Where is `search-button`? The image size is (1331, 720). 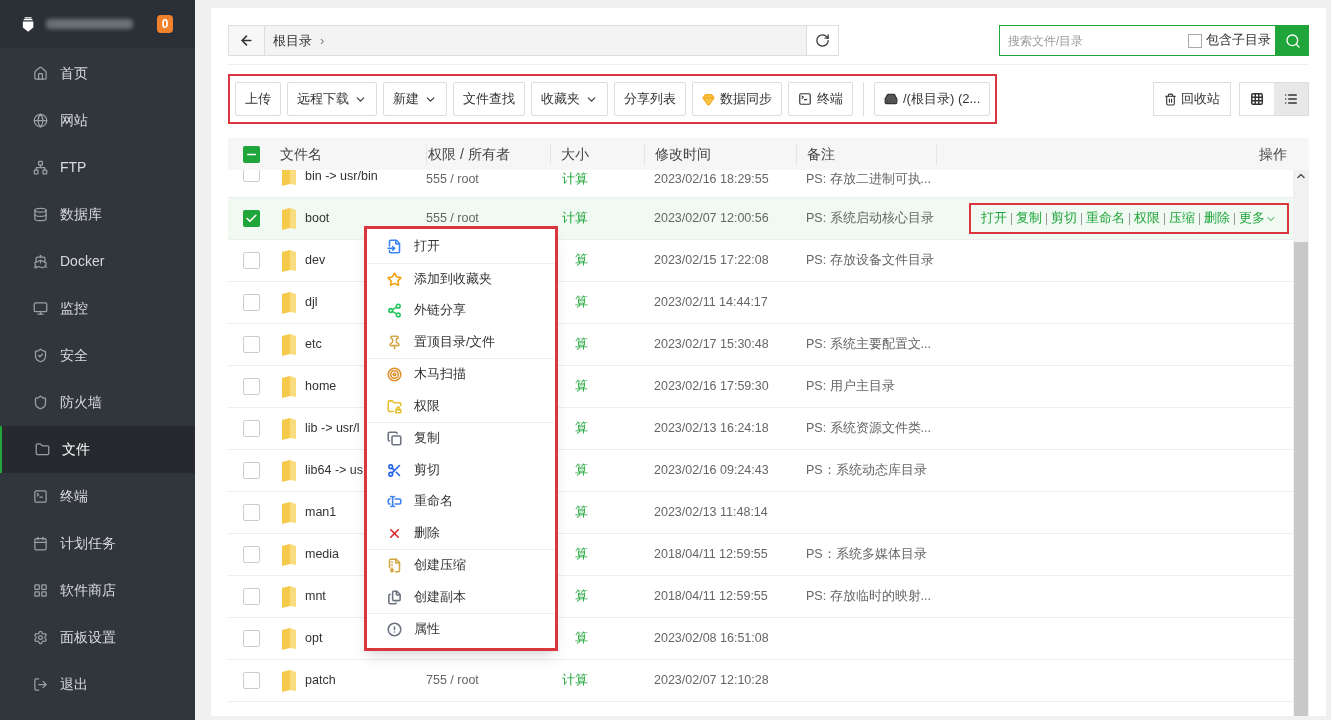 search-button is located at coordinates (1292, 40).